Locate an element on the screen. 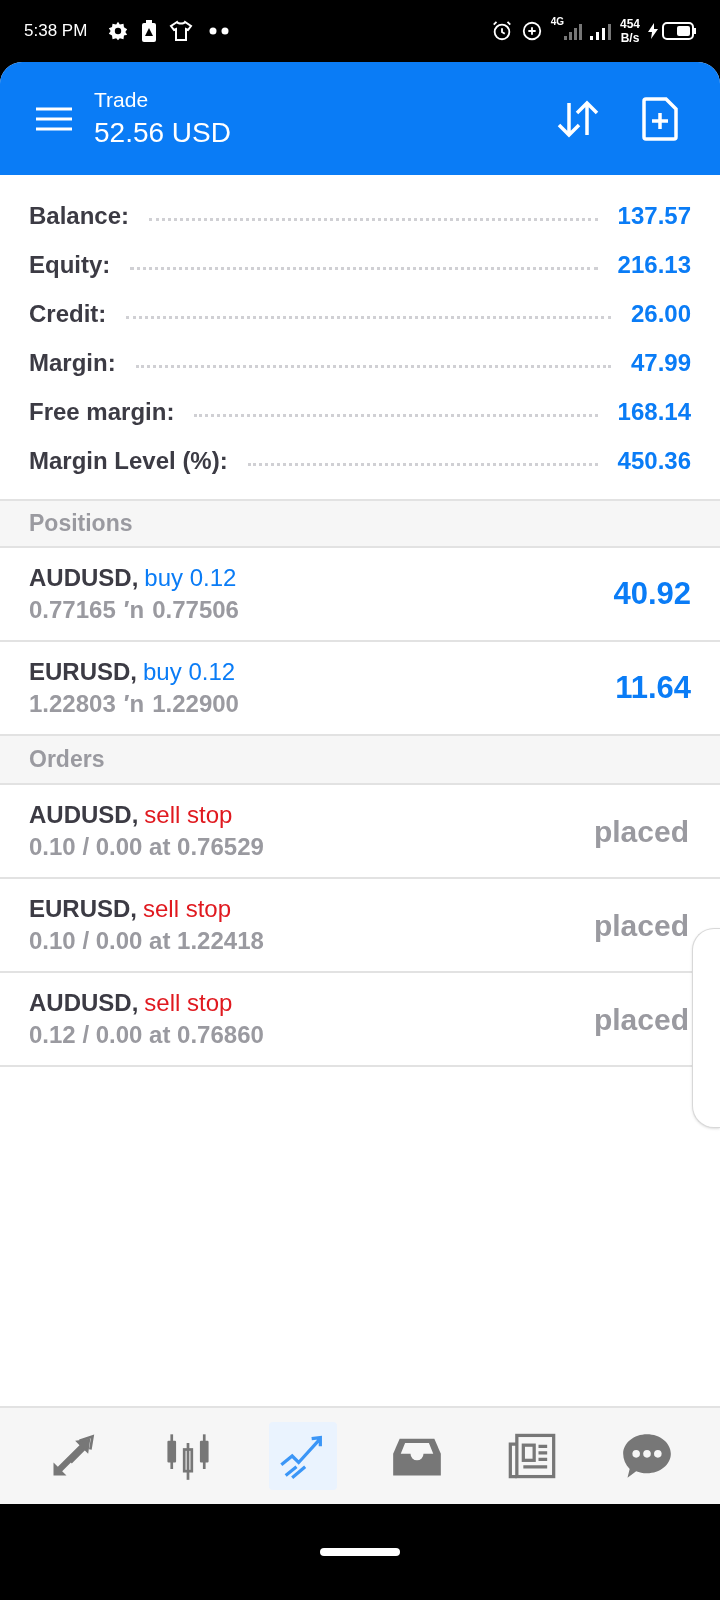  current-price: 1.22900 is located at coordinates (195, 704).